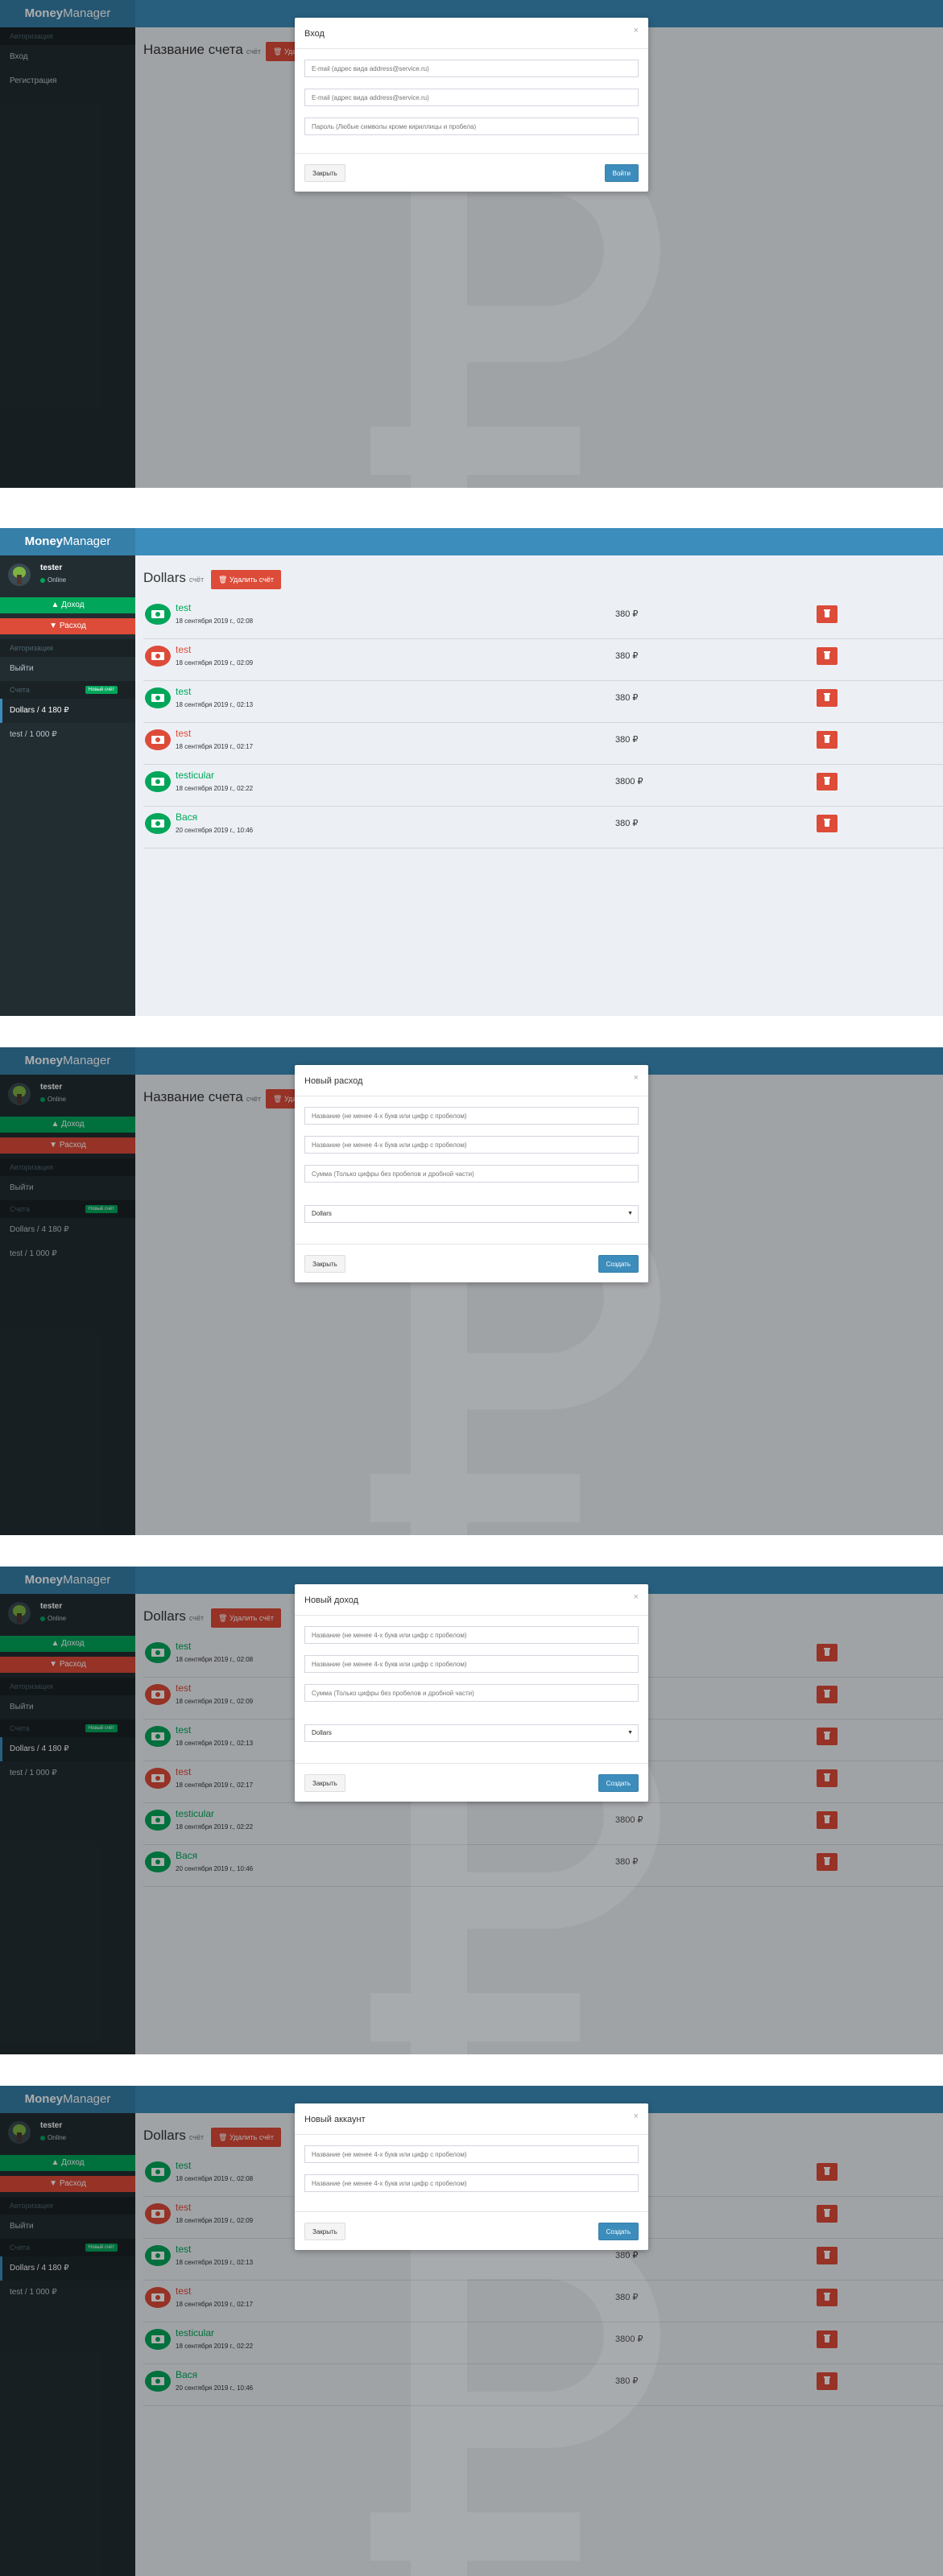 The image size is (943, 2576). I want to click on sidebar-header-auth: Авторизация, so click(68, 648).